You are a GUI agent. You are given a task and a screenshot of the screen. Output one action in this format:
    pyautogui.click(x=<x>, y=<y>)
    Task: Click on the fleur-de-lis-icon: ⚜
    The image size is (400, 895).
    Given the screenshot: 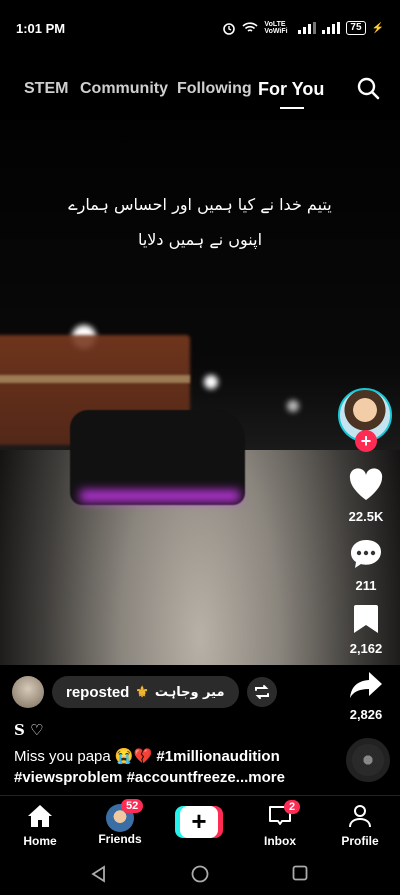 What is the action you would take?
    pyautogui.click(x=142, y=692)
    